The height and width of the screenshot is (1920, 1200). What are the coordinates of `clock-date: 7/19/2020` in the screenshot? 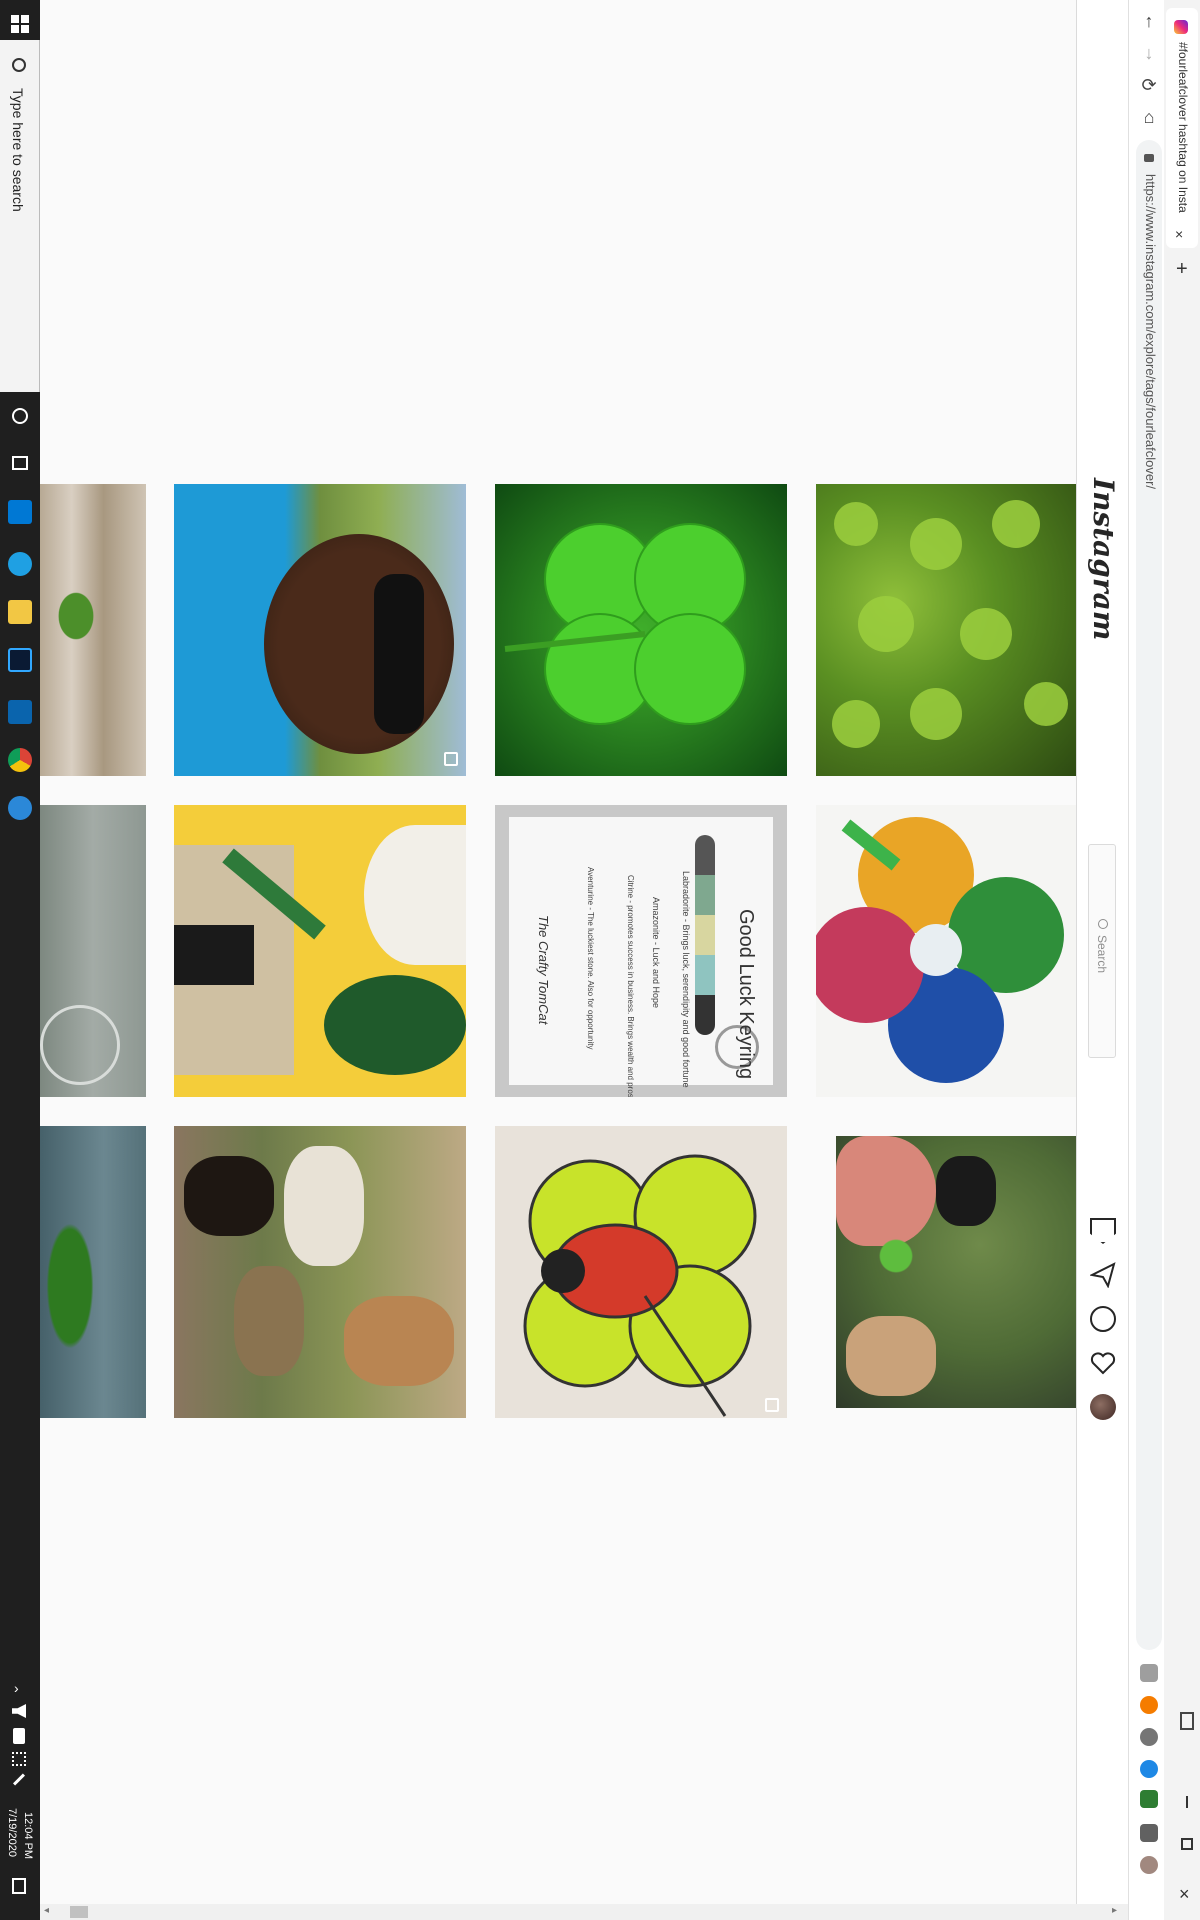 It's located at (12, 1832).